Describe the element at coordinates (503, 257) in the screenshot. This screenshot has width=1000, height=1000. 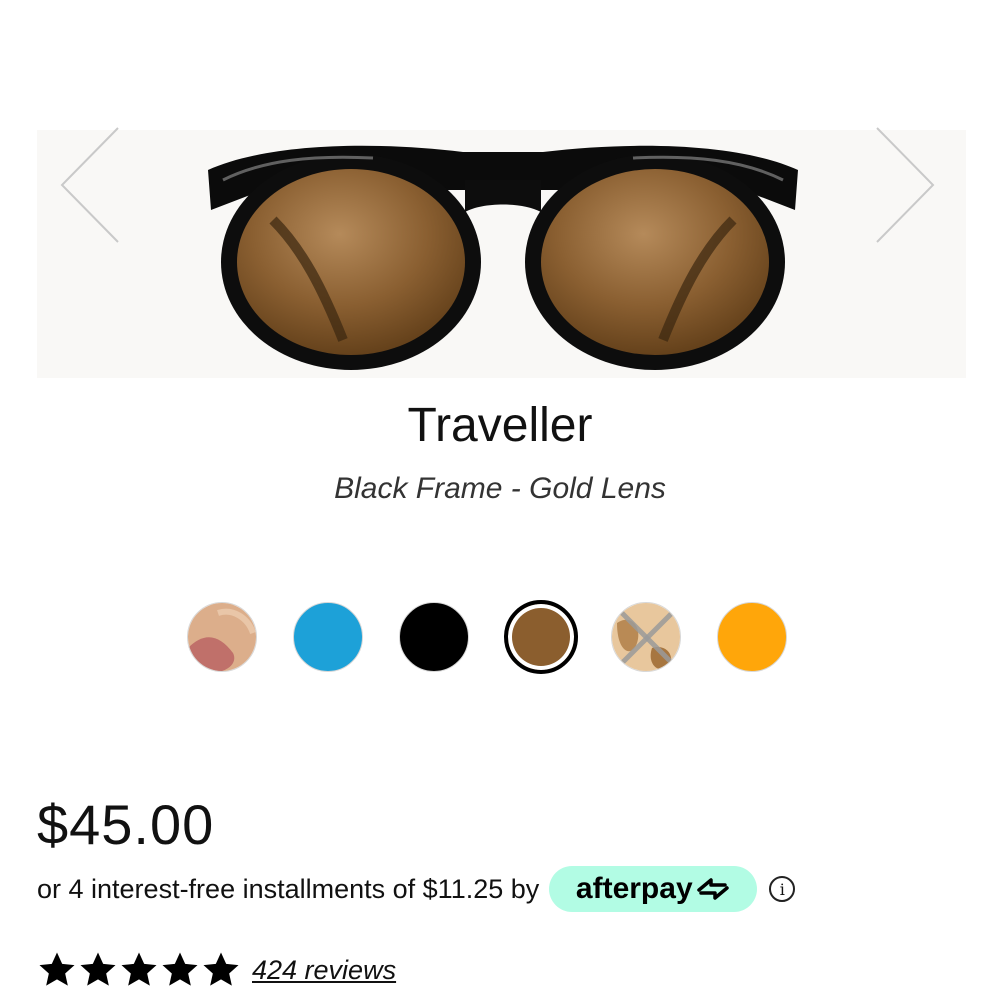
I see `product-image` at that location.